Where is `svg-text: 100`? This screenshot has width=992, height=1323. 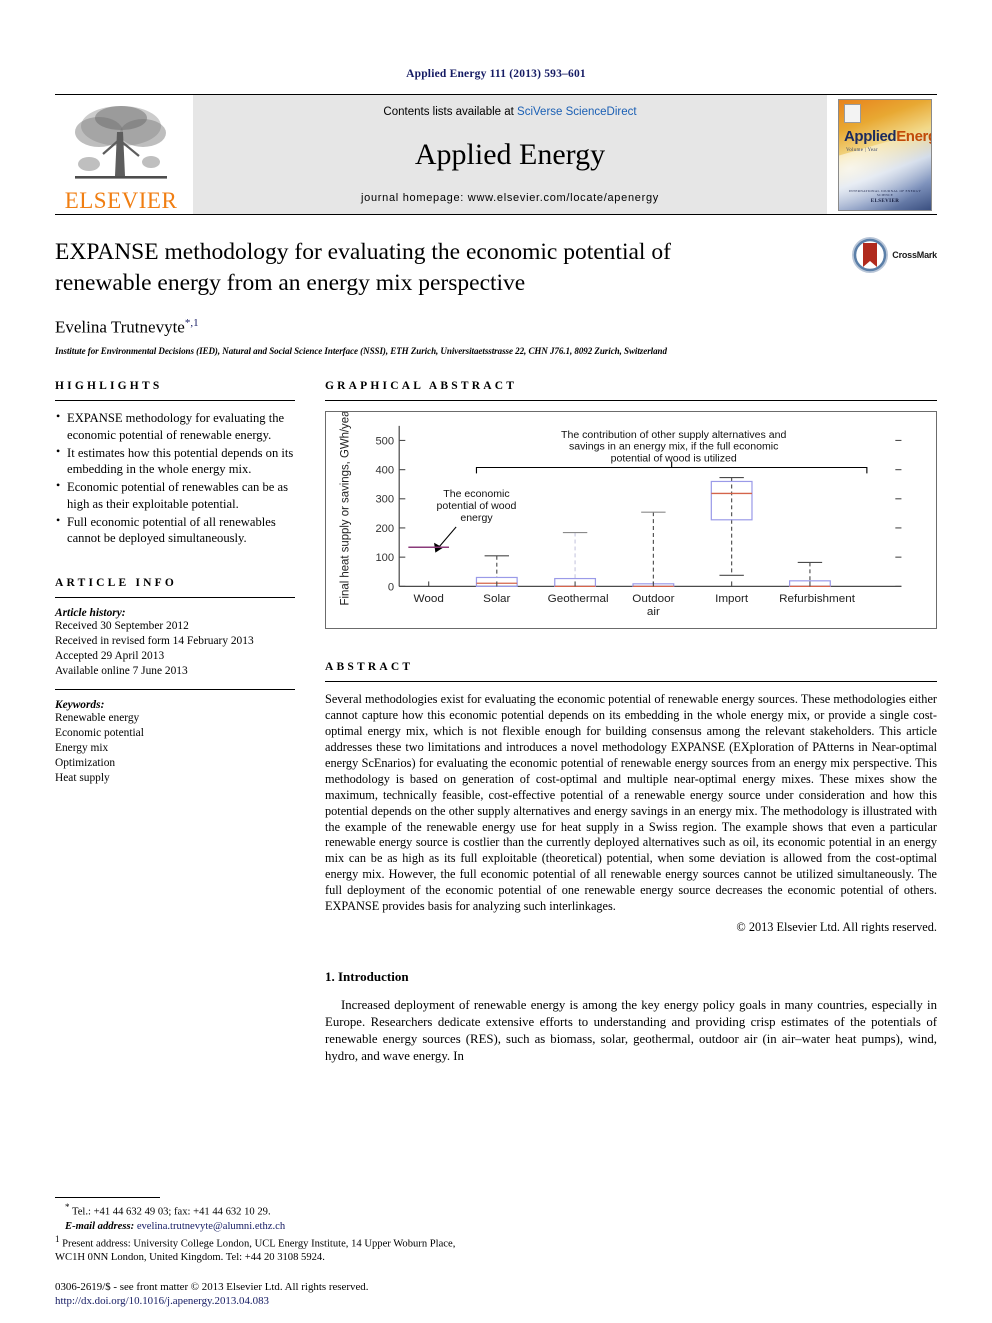
svg-text: 100 is located at coordinates (384, 558).